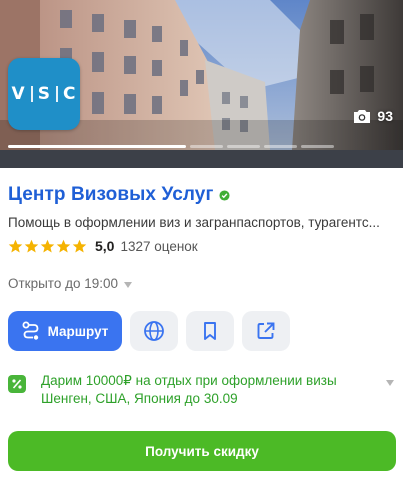  Describe the element at coordinates (78, 331) in the screenshot. I see `route-button-label: Маршрут` at that location.